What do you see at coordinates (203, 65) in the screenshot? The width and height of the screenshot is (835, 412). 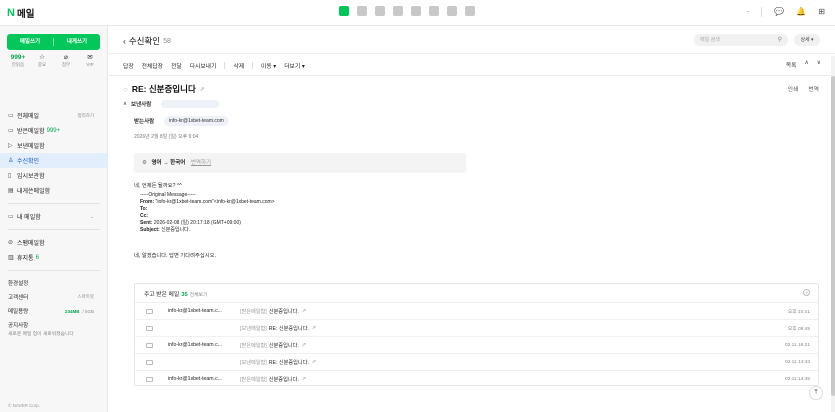 I see `resend-button: 다시보내기` at bounding box center [203, 65].